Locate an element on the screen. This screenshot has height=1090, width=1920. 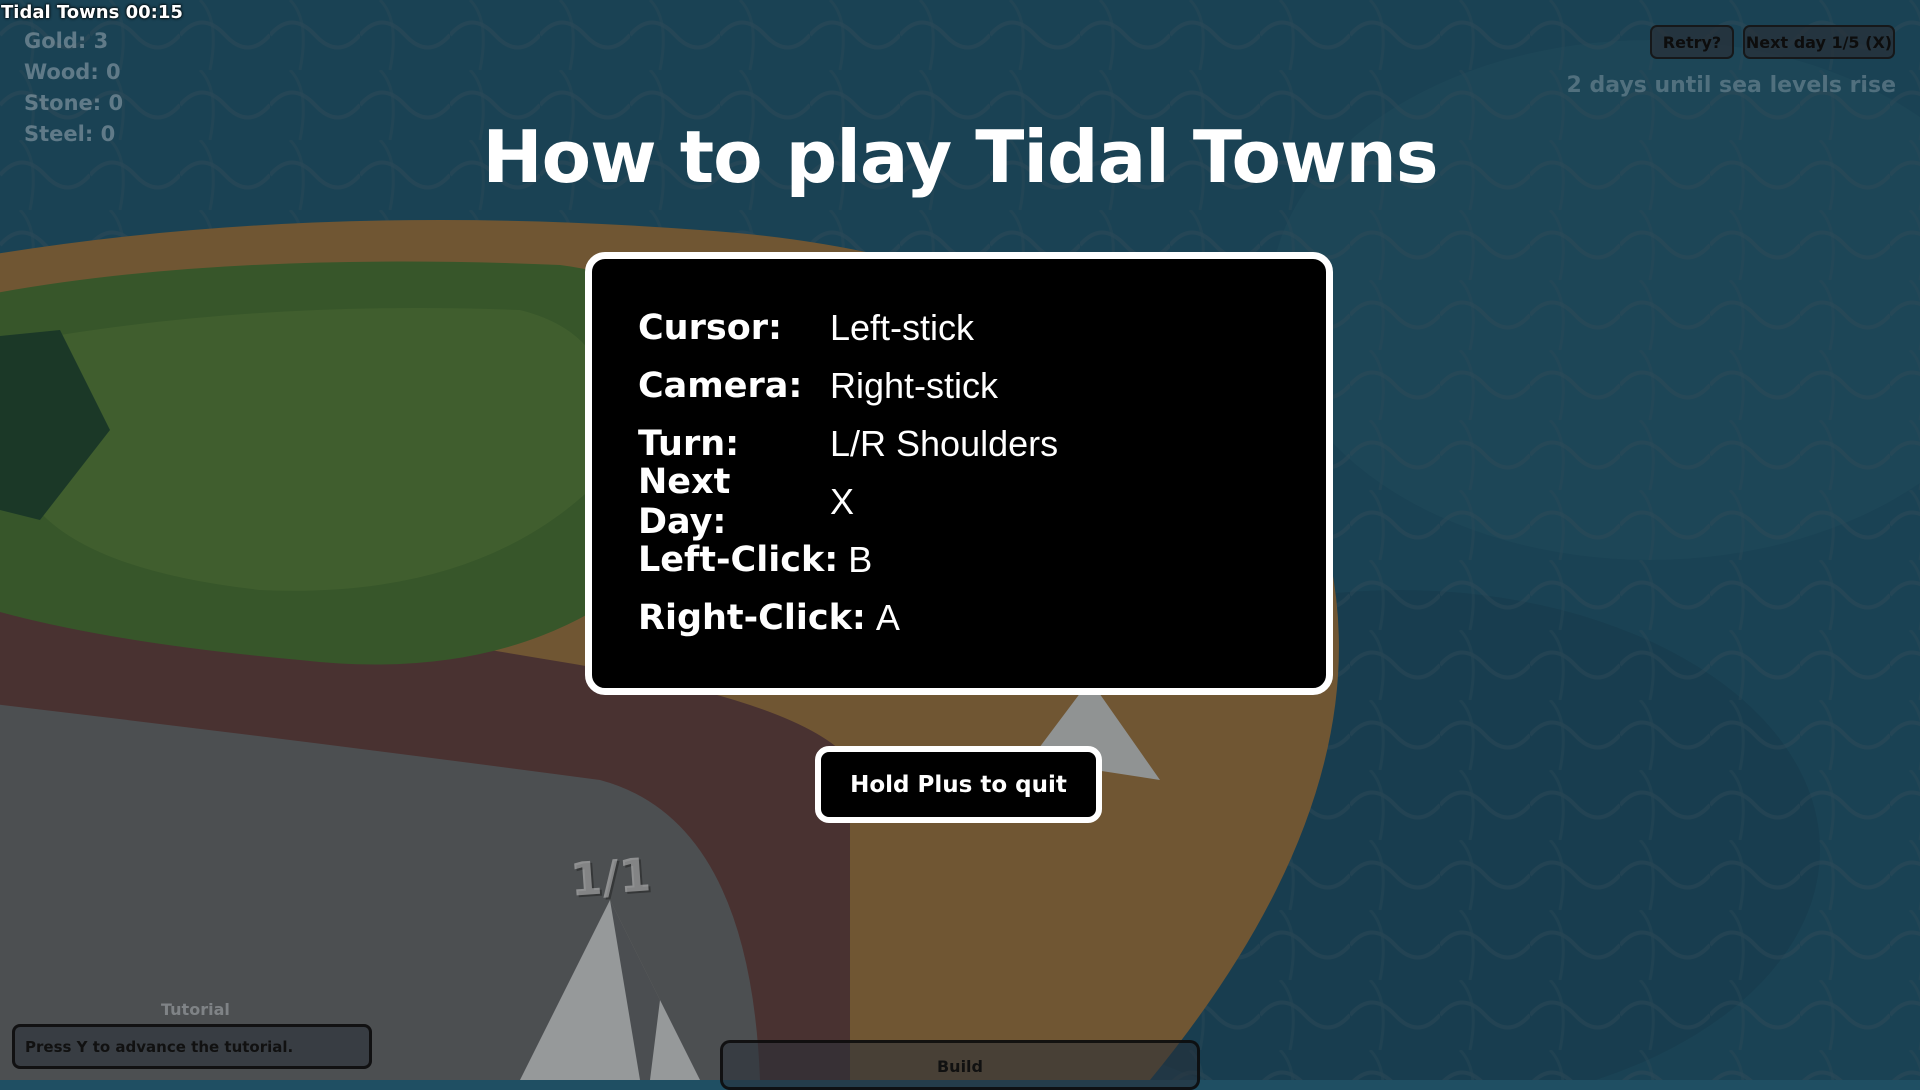
control-row-camera: Camera: Right-stick is located at coordinates (818, 385).